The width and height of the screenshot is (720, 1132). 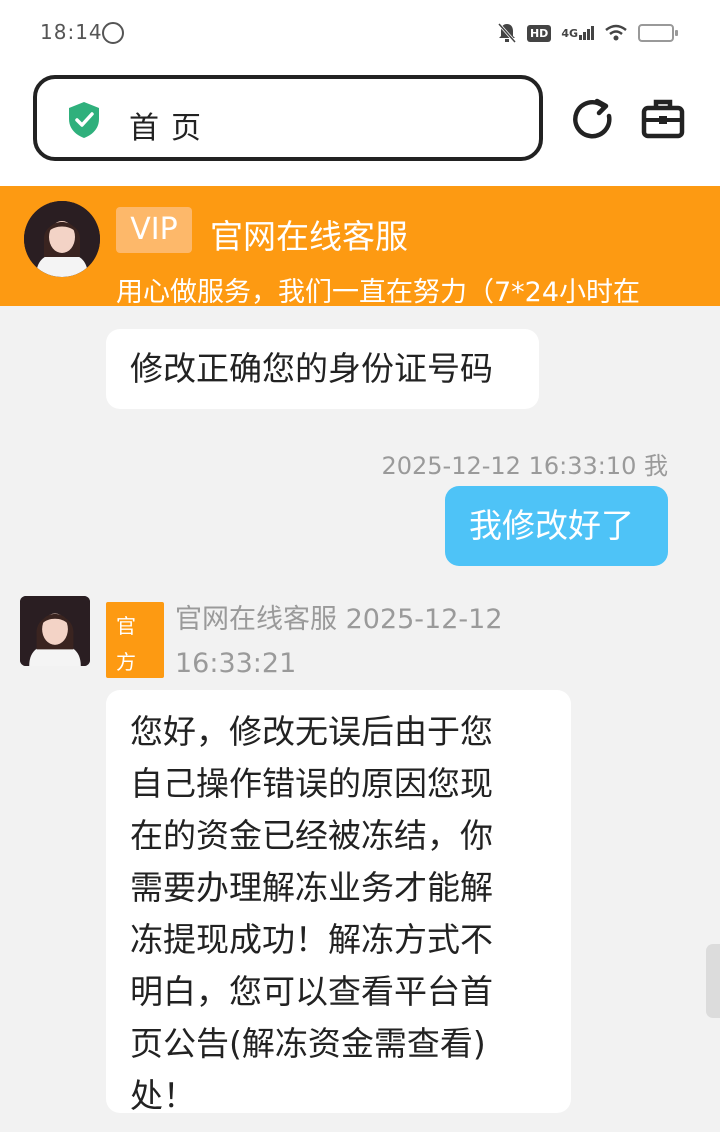 What do you see at coordinates (113, 33) in the screenshot?
I see `notification-icon` at bounding box center [113, 33].